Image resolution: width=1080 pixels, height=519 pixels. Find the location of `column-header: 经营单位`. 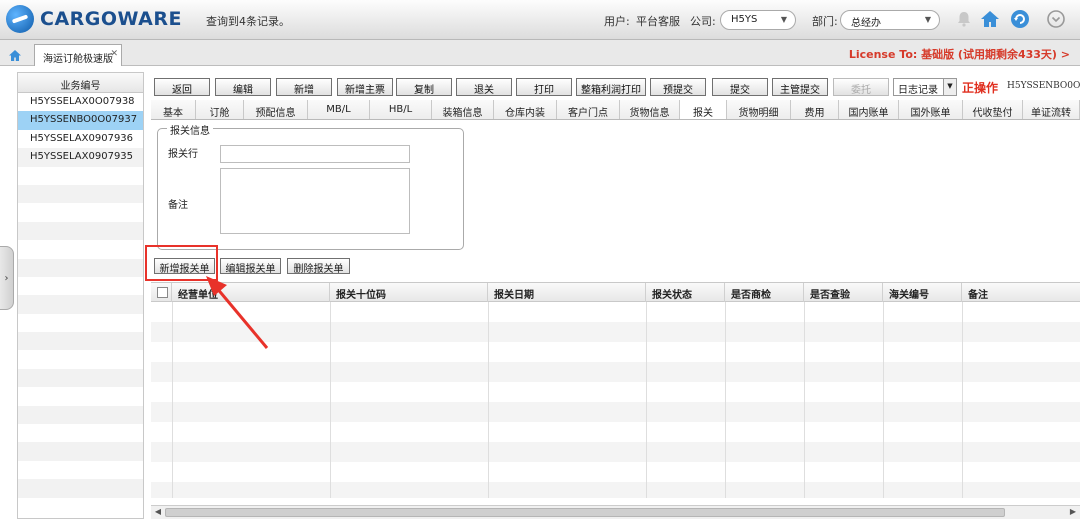

column-header: 经营单位 is located at coordinates (251, 292).